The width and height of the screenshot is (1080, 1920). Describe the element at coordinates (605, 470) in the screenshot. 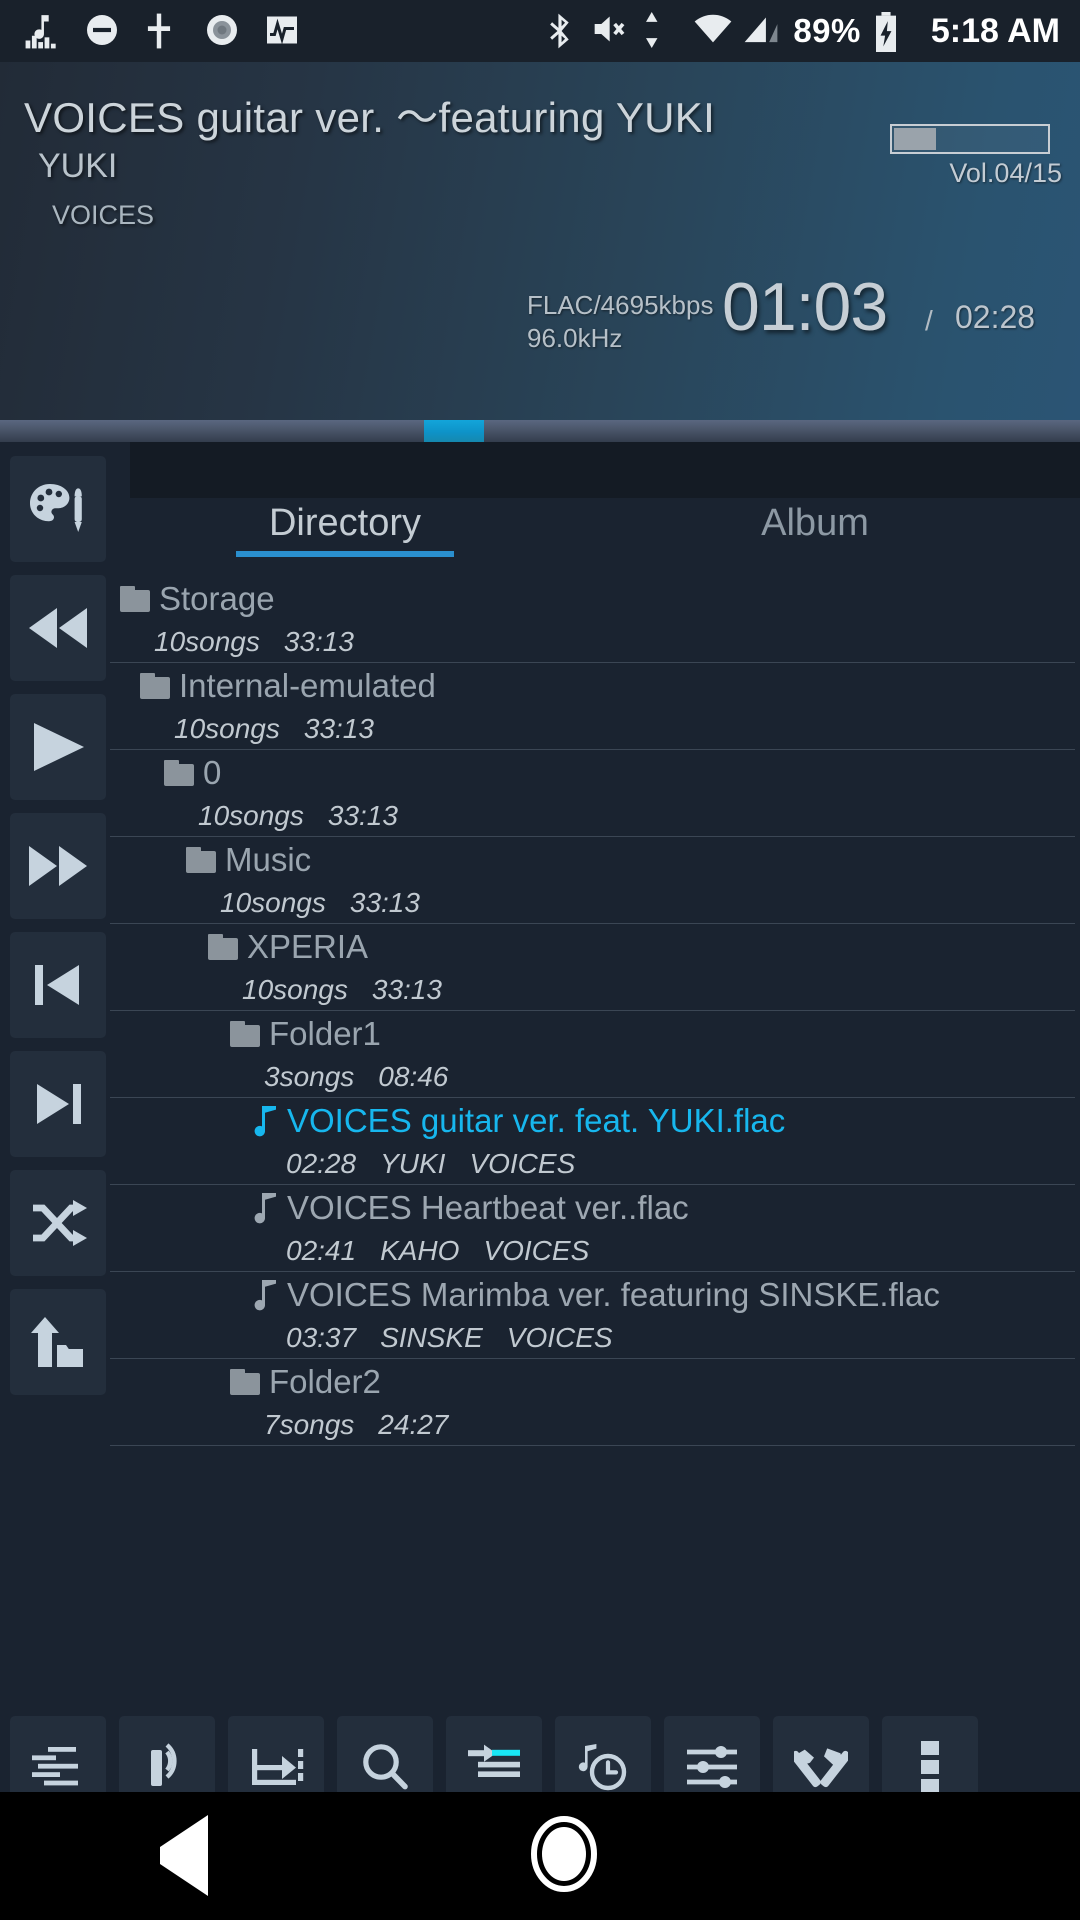

I see `tab-panel-background` at that location.